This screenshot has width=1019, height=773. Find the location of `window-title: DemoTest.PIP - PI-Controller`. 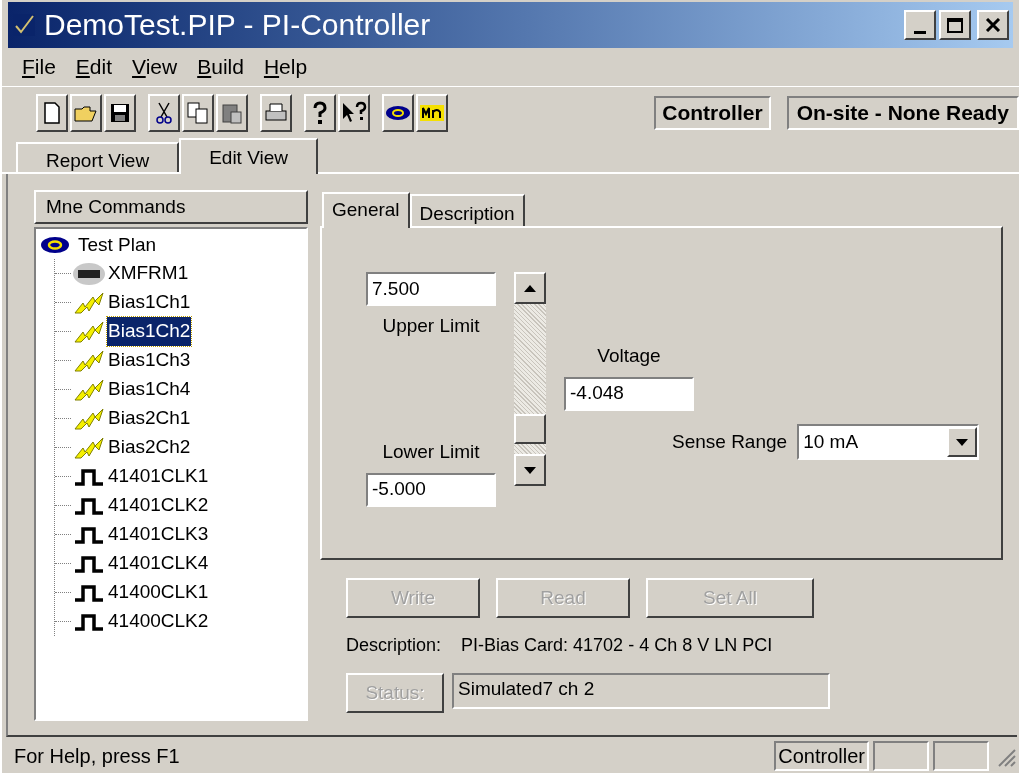

window-title: DemoTest.PIP - PI-Controller is located at coordinates (238, 25).